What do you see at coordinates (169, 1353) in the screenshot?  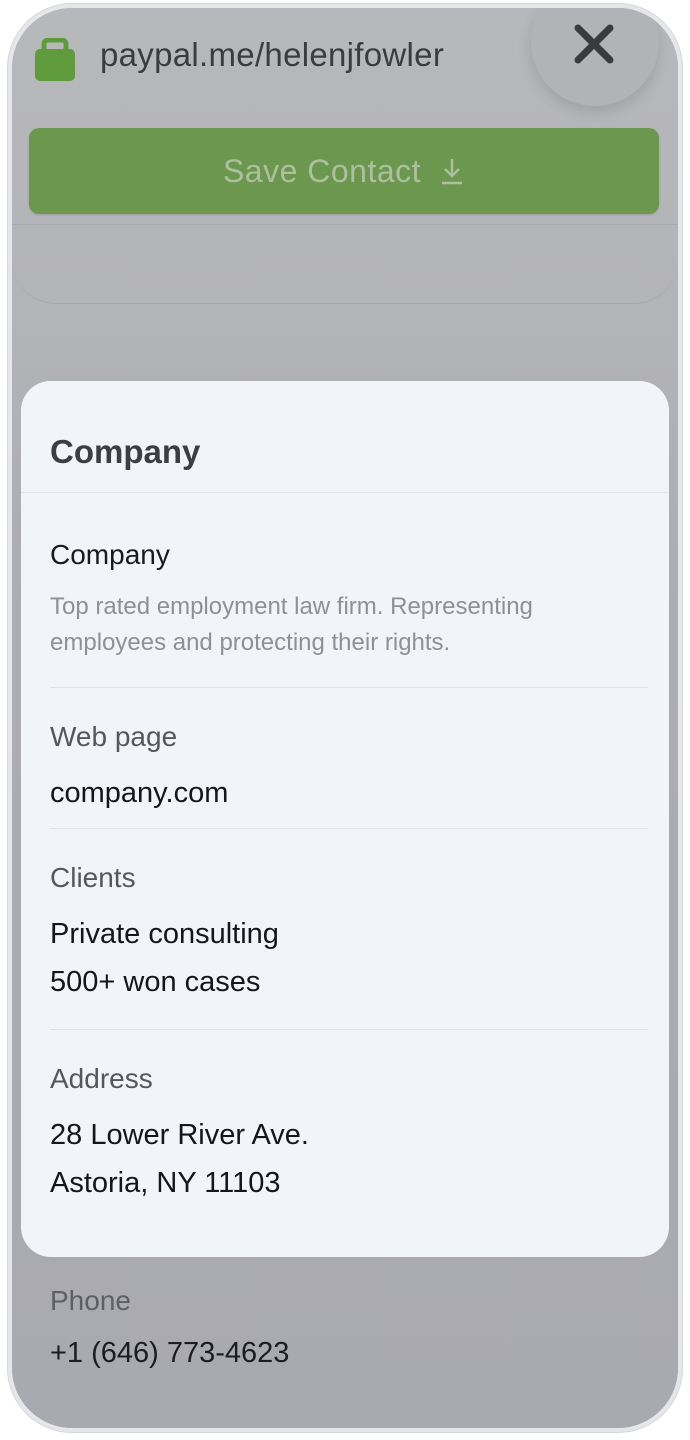 I see `phone-value: +1 (646) 773-4623` at bounding box center [169, 1353].